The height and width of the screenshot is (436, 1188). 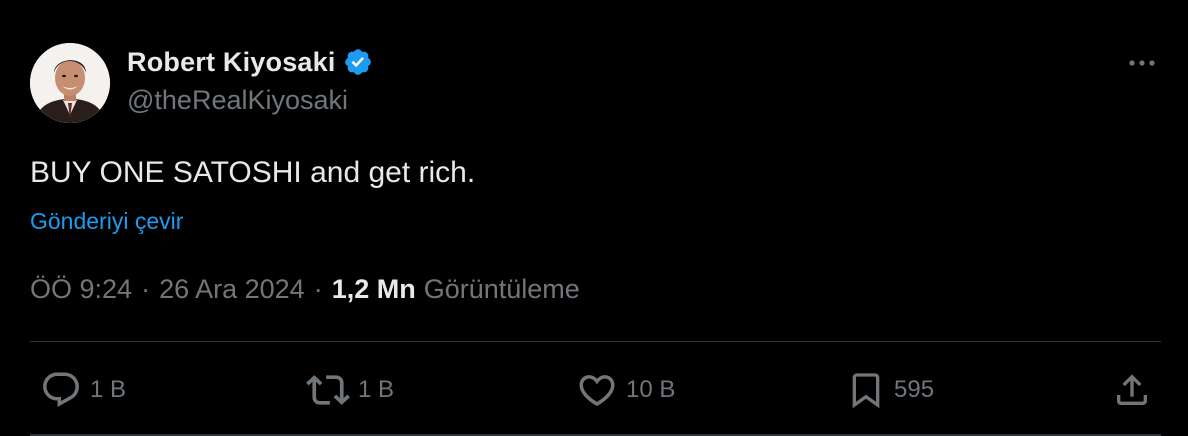 I want to click on author-handle: @theRealKiyosaki, so click(x=237, y=100).